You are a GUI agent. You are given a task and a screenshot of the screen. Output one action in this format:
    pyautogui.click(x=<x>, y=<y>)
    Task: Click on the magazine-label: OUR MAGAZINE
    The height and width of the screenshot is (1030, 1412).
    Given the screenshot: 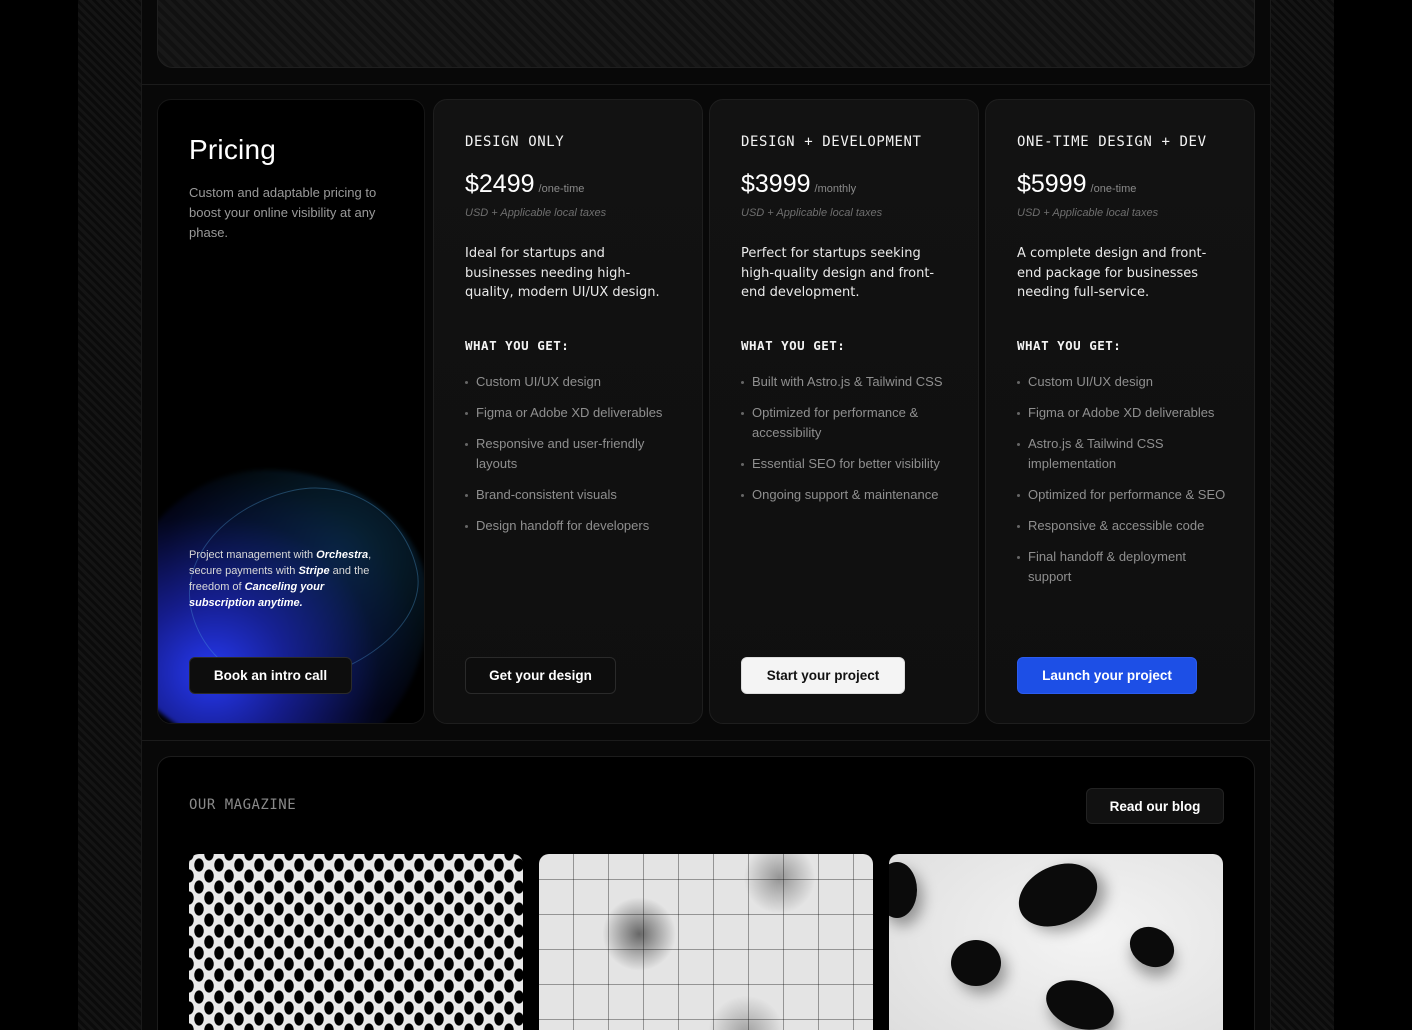 What is the action you would take?
    pyautogui.click(x=243, y=805)
    